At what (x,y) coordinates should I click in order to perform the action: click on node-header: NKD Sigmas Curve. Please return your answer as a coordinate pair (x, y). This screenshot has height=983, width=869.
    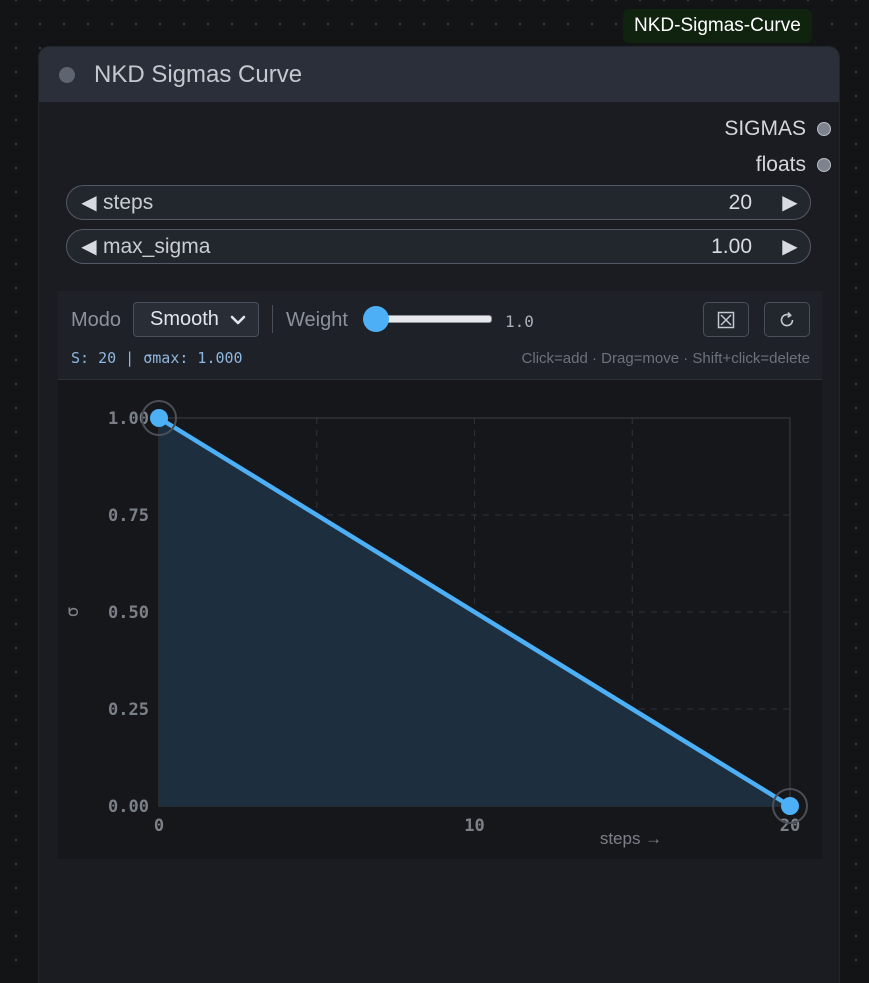
    Looking at the image, I should click on (439, 74).